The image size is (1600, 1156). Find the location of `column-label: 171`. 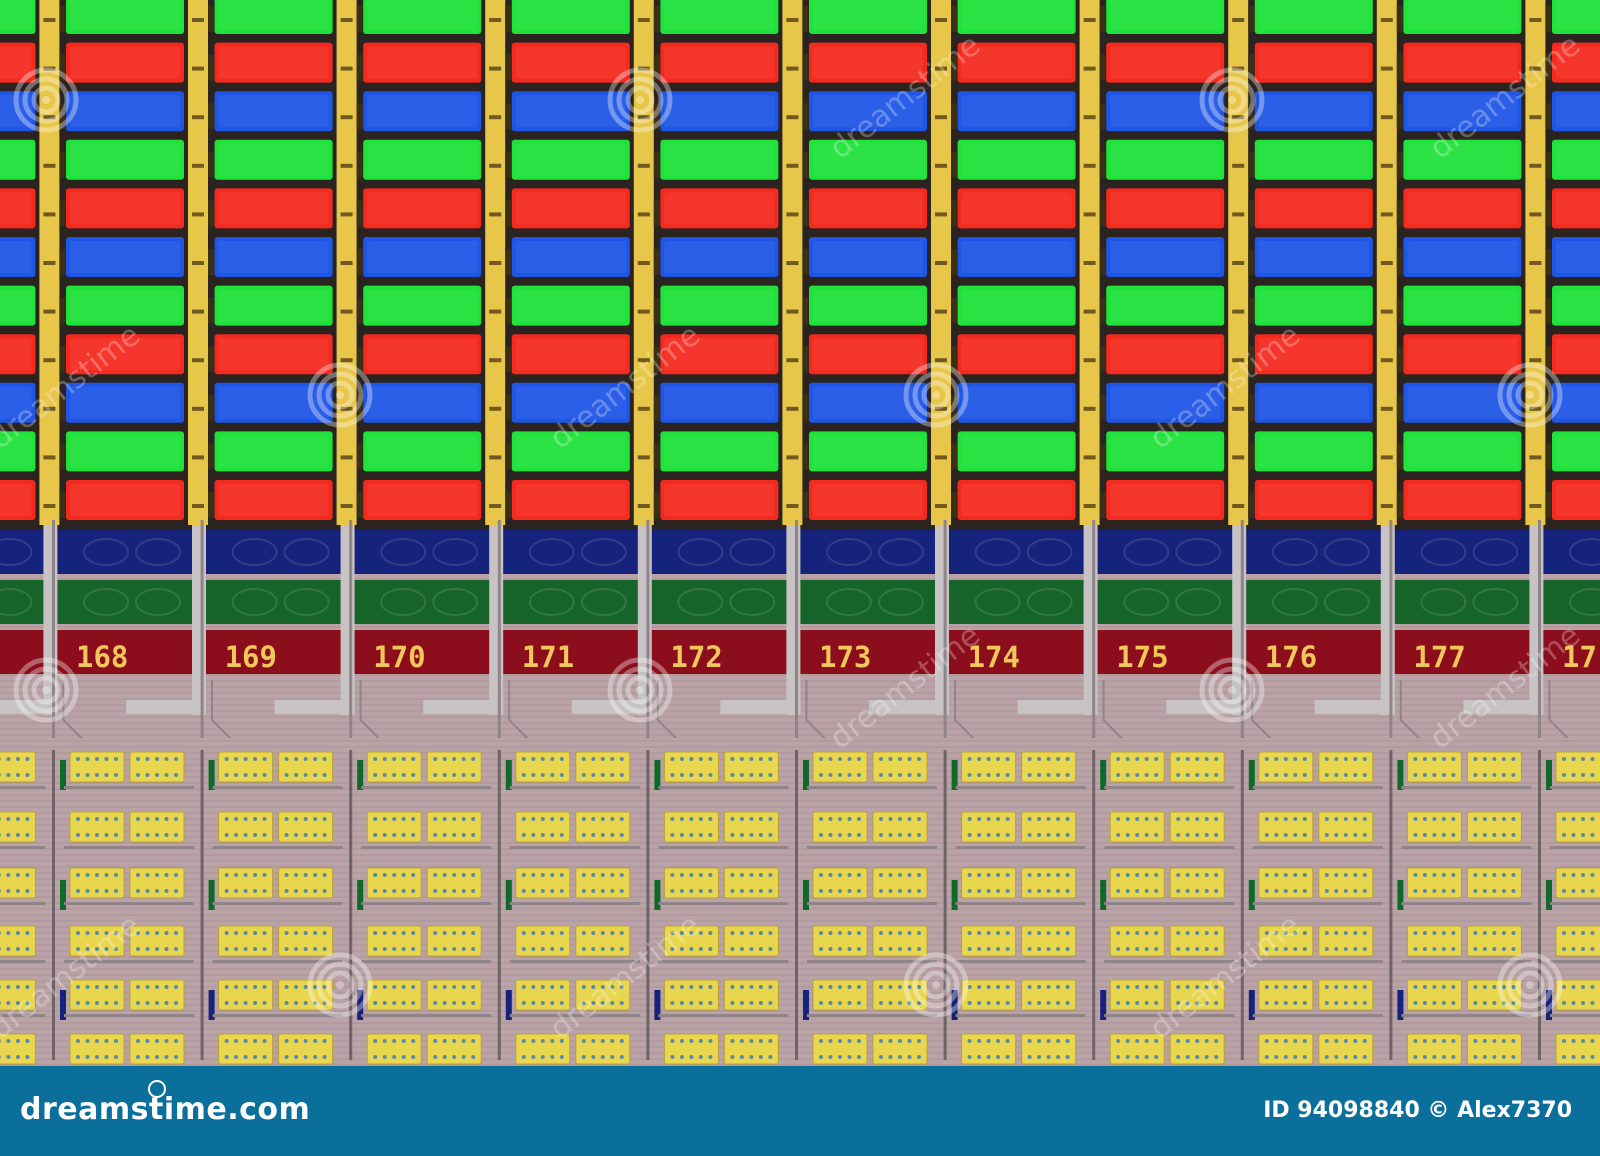

column-label: 171 is located at coordinates (548, 657).